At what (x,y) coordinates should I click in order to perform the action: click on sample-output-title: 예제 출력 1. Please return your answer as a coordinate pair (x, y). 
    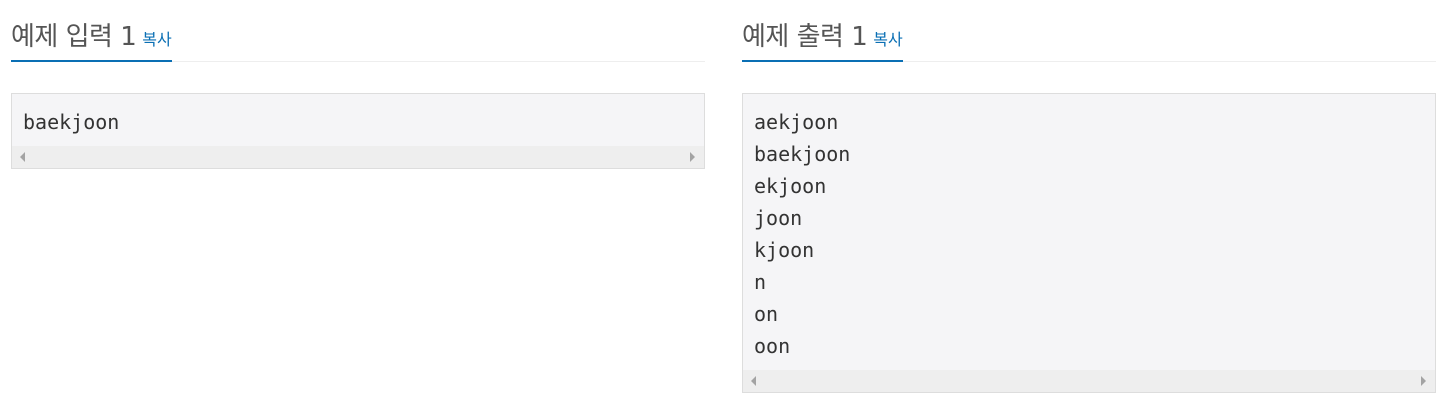
    Looking at the image, I should click on (805, 37).